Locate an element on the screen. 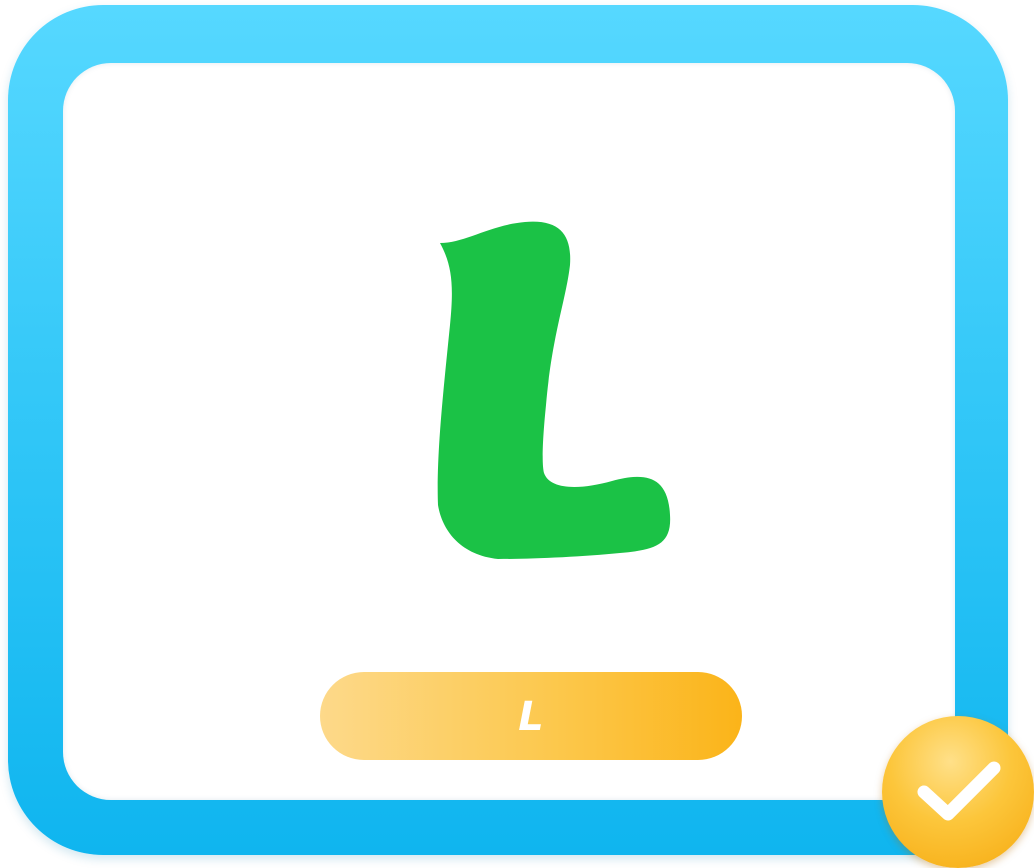 This screenshot has width=1034, height=868. checkmark-icon is located at coordinates (959, 791).